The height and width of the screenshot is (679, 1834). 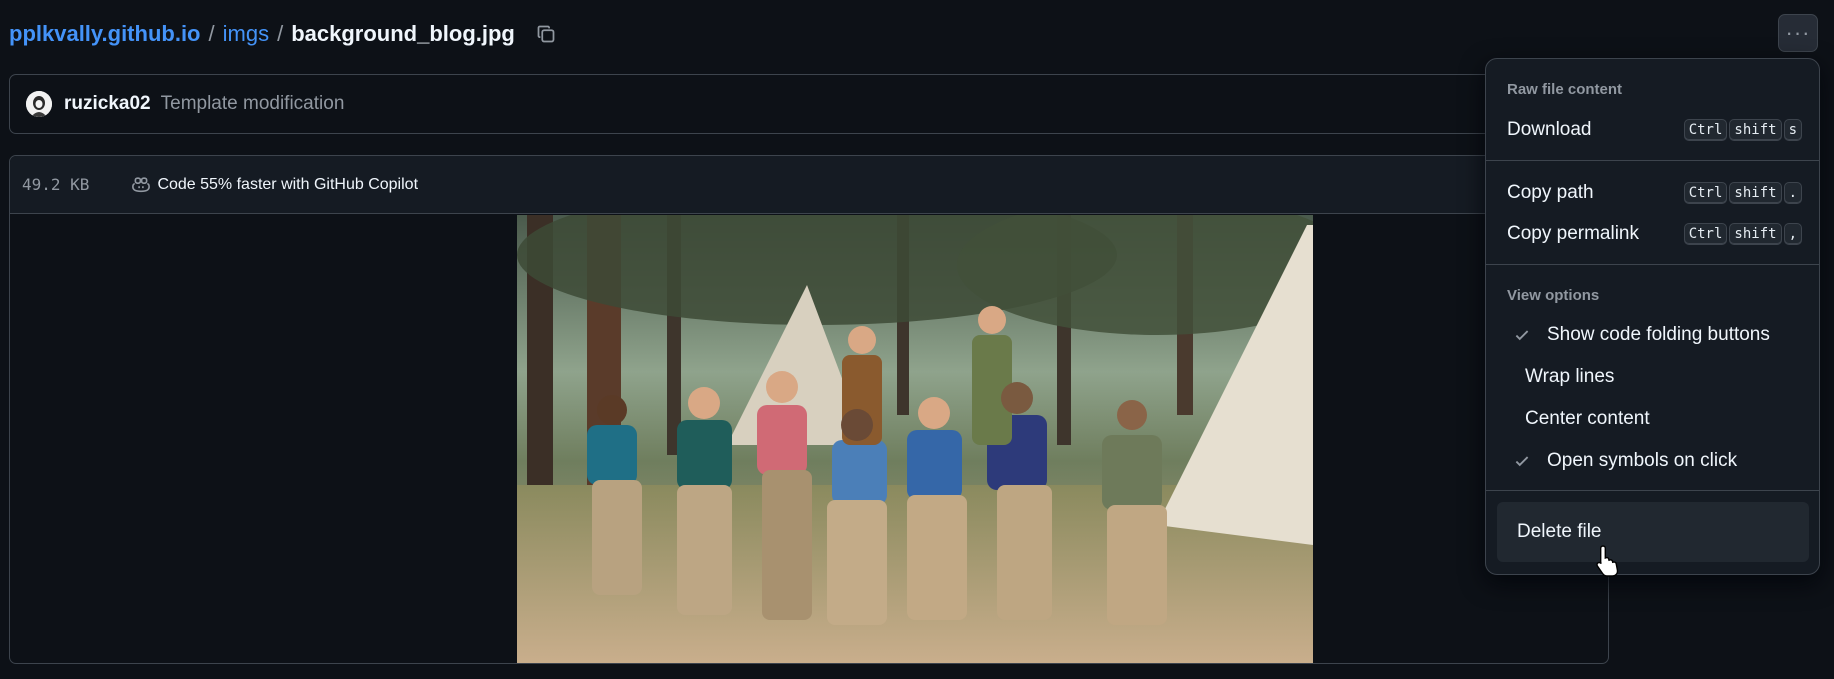 What do you see at coordinates (288, 184) in the screenshot?
I see `copilot-promo-text: Code 55% faster with GitHub Copilot` at bounding box center [288, 184].